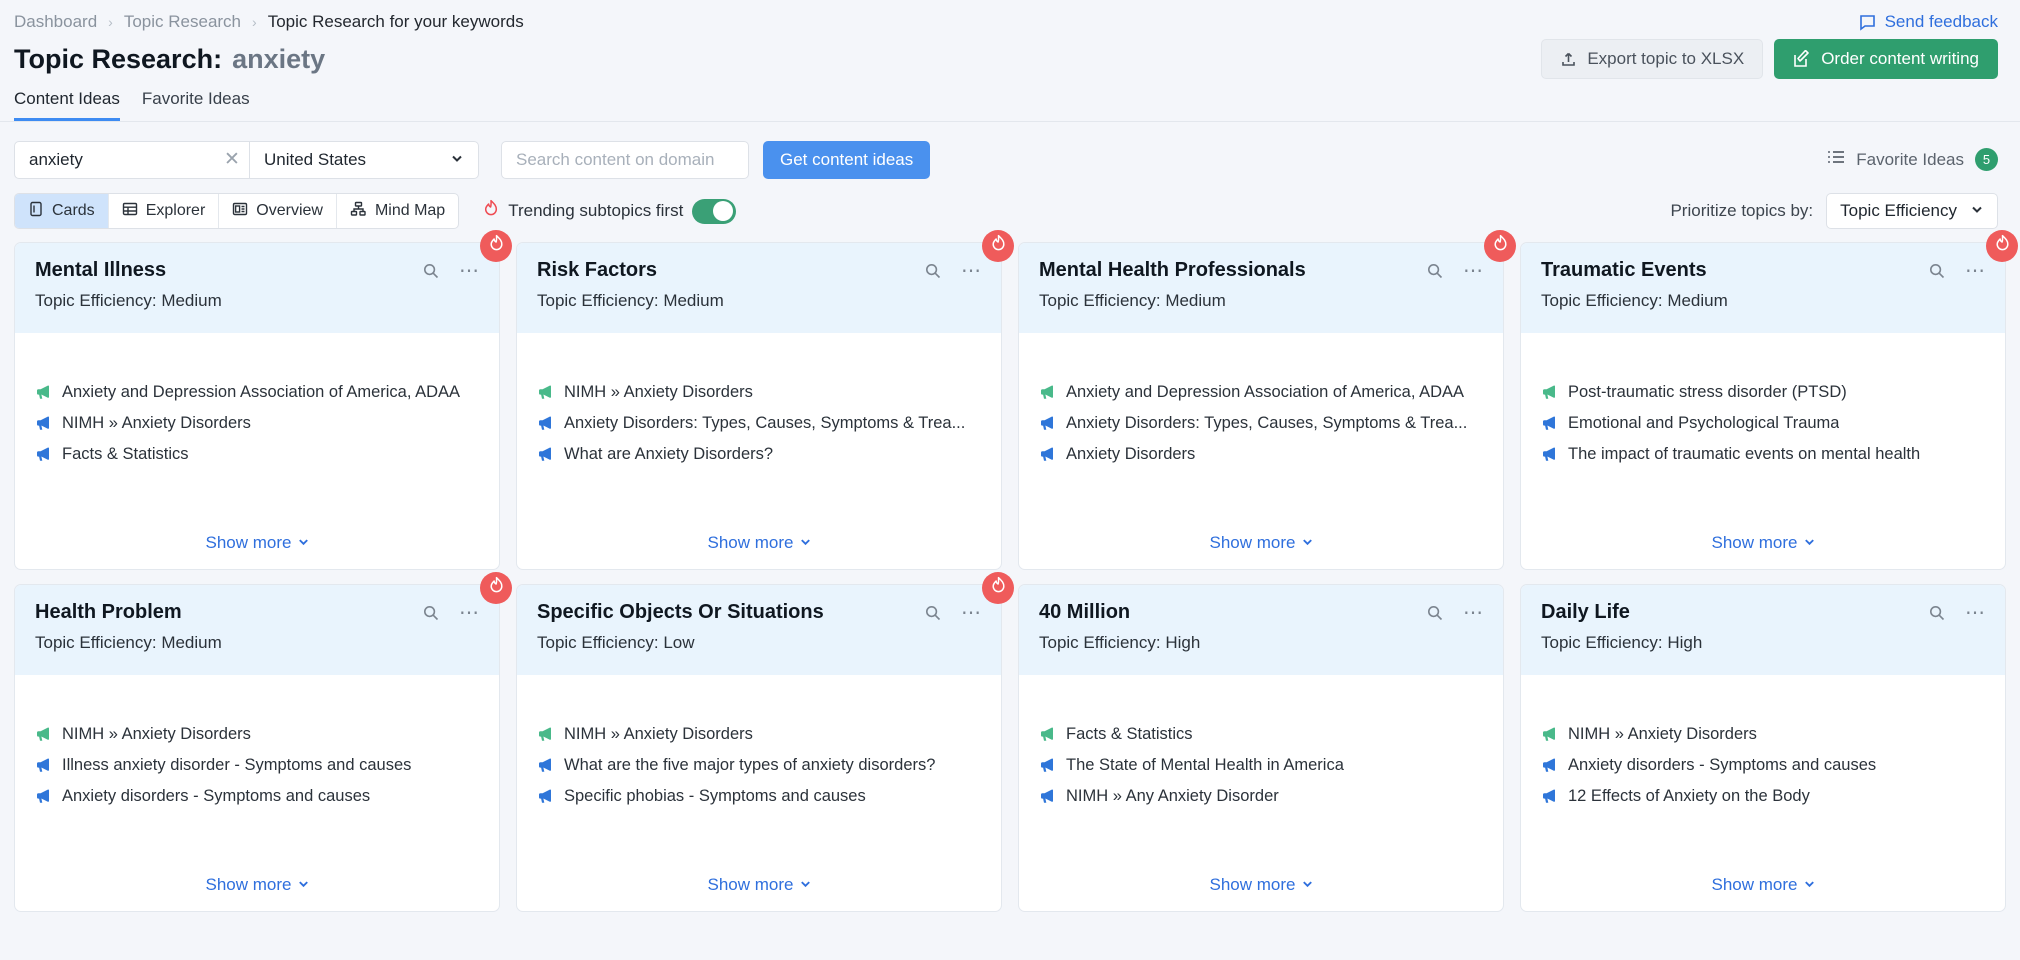 This screenshot has width=2020, height=960. What do you see at coordinates (182, 22) in the screenshot?
I see `breadcrumb-item-topic-research: Topic Research` at bounding box center [182, 22].